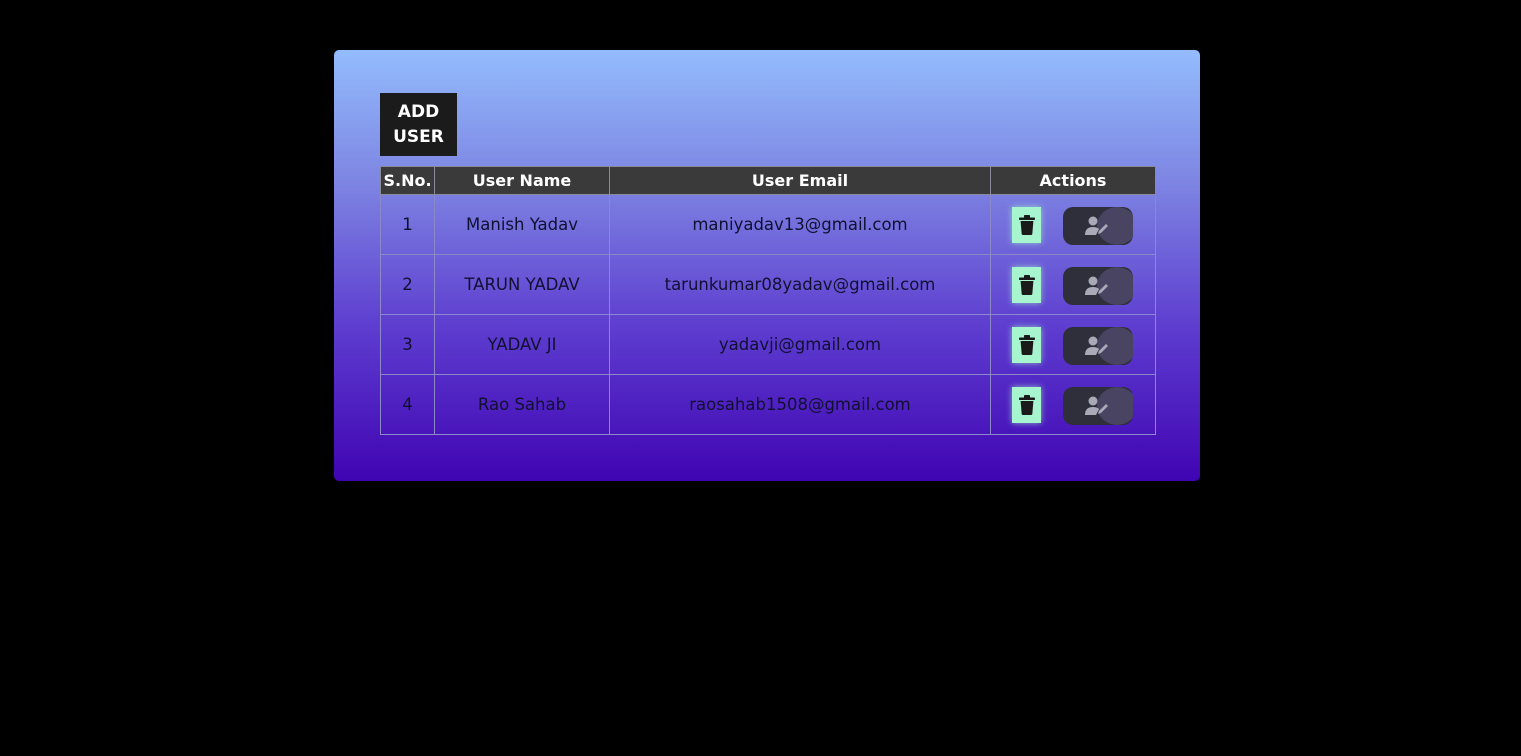 This screenshot has width=1521, height=756. What do you see at coordinates (1073, 180) in the screenshot?
I see `header-actions: Actions` at bounding box center [1073, 180].